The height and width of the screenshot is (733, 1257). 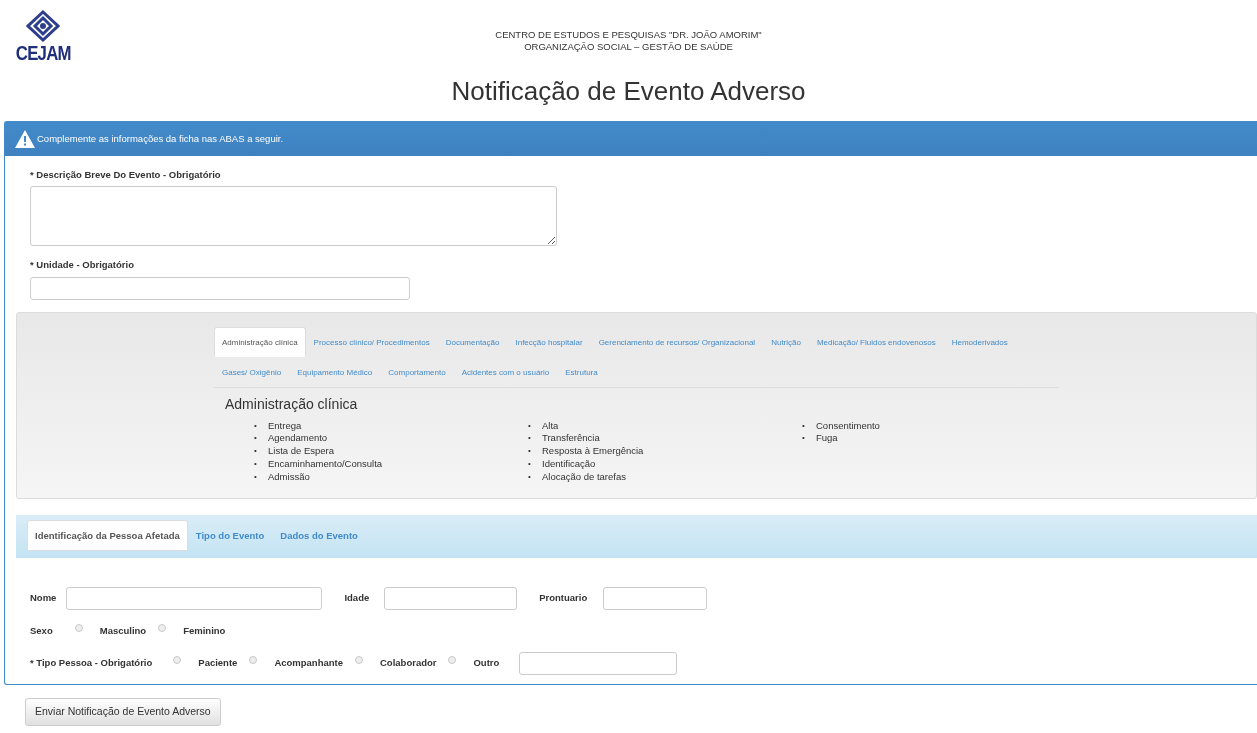 I want to click on list-item: Admissão, so click(x=289, y=477).